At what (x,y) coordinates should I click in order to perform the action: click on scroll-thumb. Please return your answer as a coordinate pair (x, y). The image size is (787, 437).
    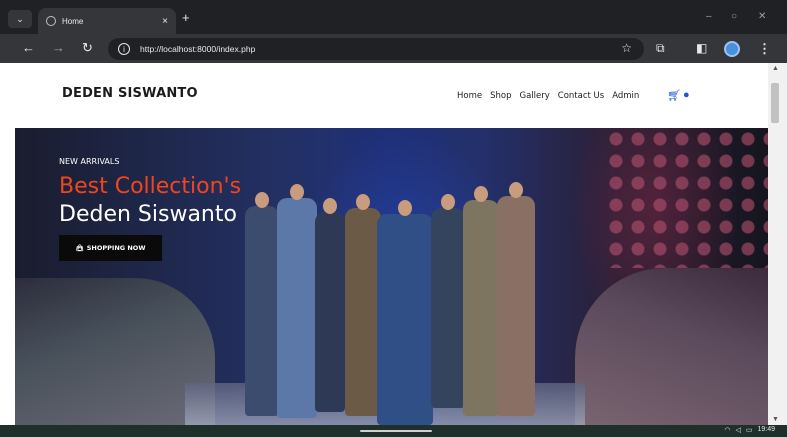
    Looking at the image, I should click on (775, 103).